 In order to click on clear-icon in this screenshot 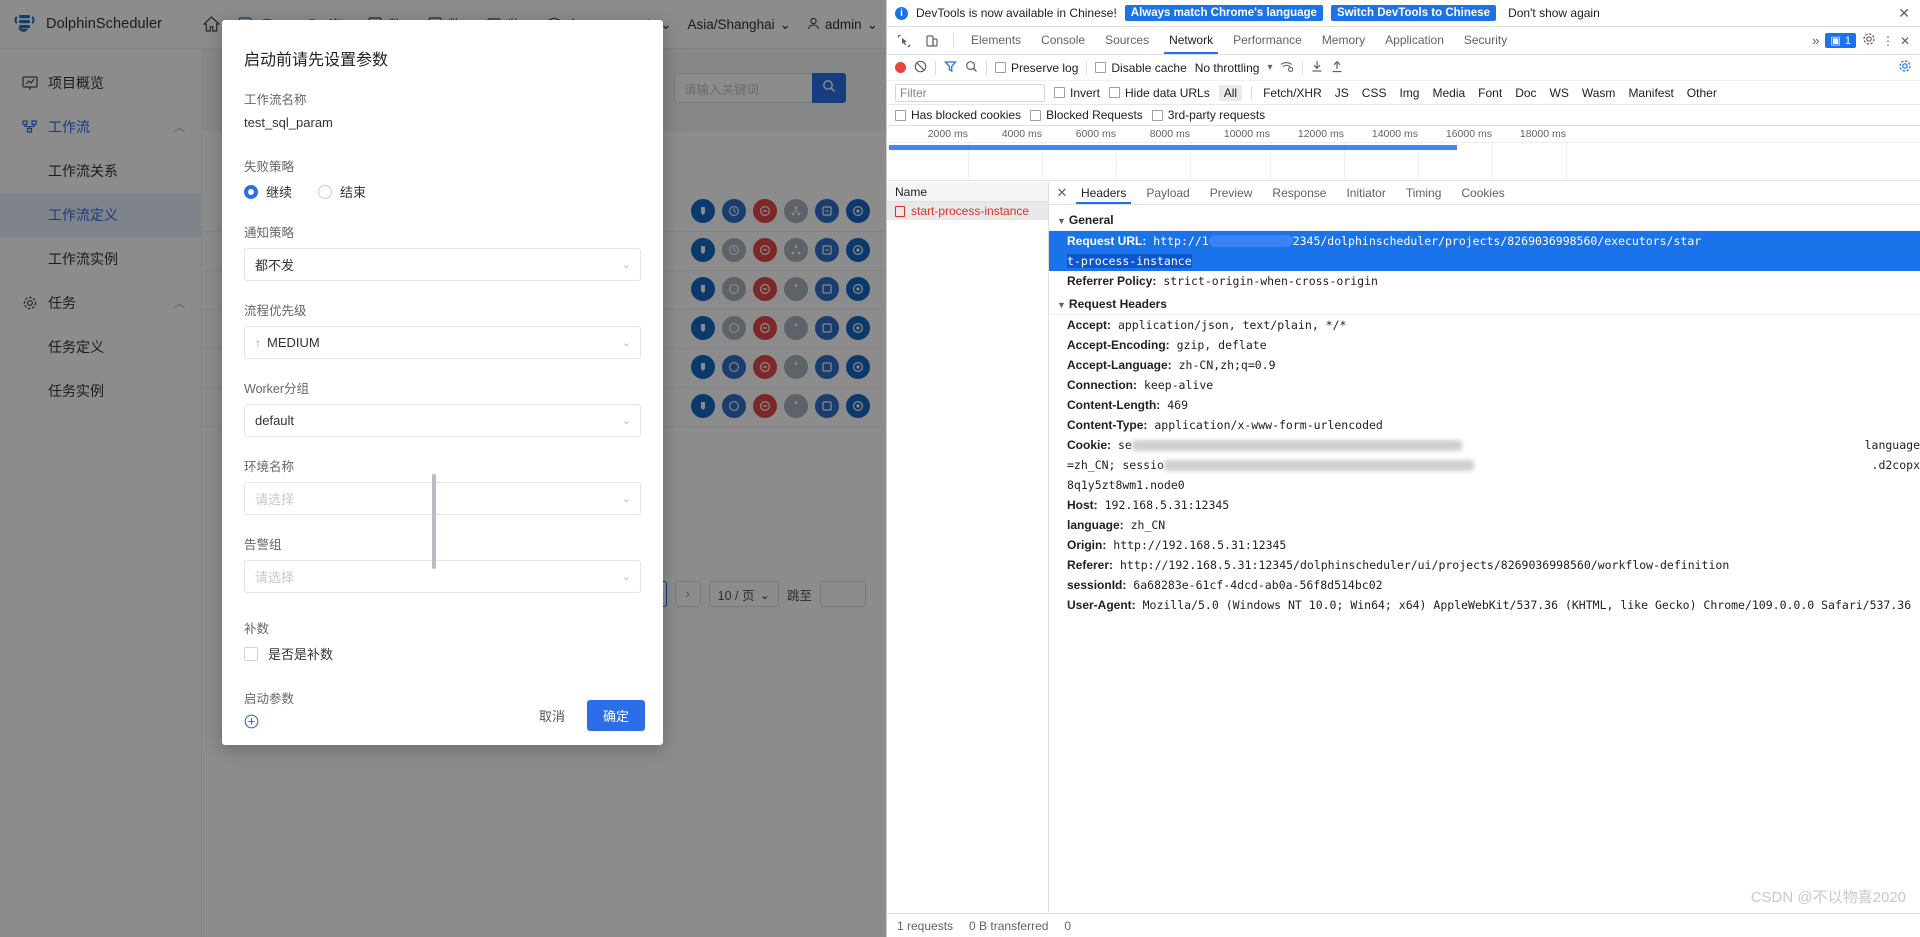, I will do `click(920, 68)`.